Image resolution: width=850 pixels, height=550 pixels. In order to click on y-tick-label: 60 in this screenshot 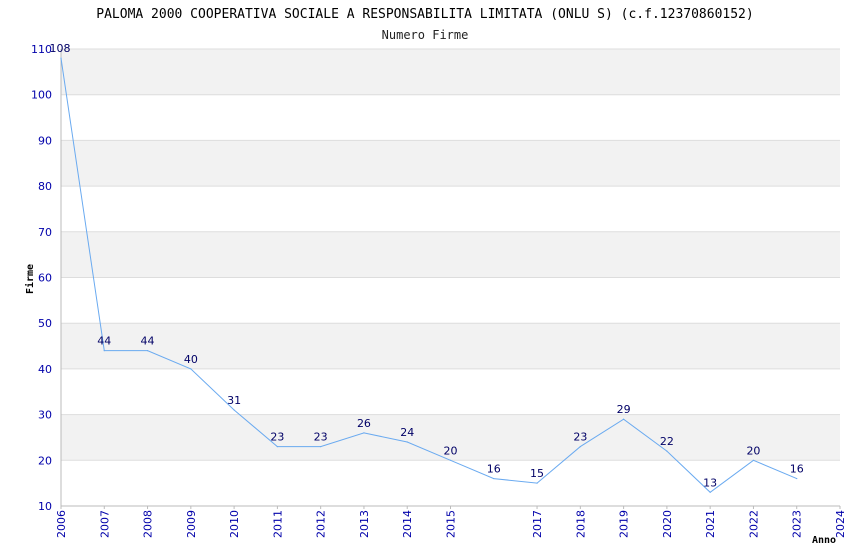, I will do `click(45, 278)`.